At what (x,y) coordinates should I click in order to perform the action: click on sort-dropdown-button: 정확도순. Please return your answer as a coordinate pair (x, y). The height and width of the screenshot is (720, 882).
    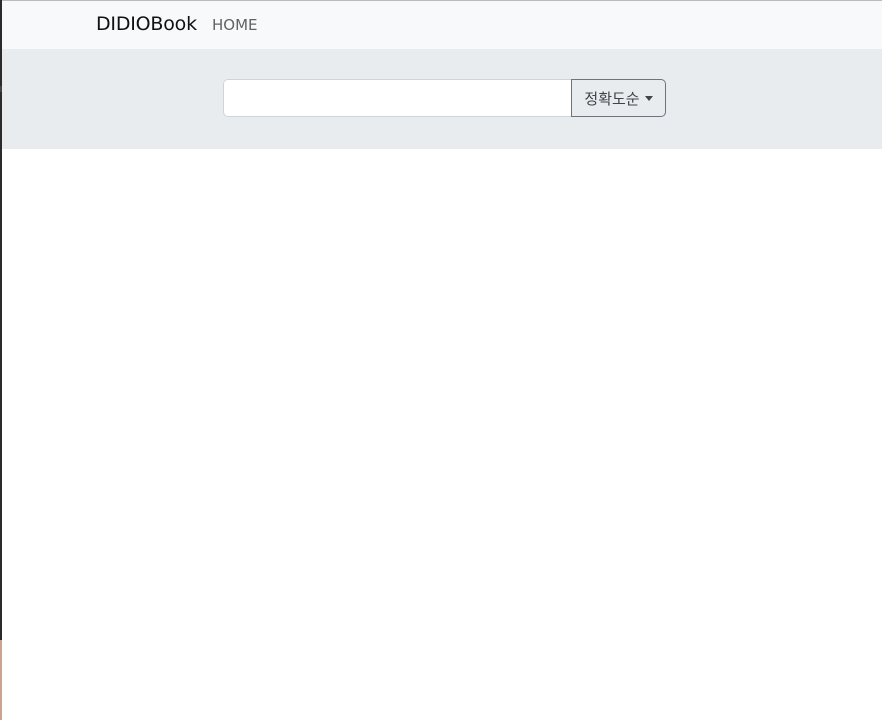
    Looking at the image, I should click on (618, 98).